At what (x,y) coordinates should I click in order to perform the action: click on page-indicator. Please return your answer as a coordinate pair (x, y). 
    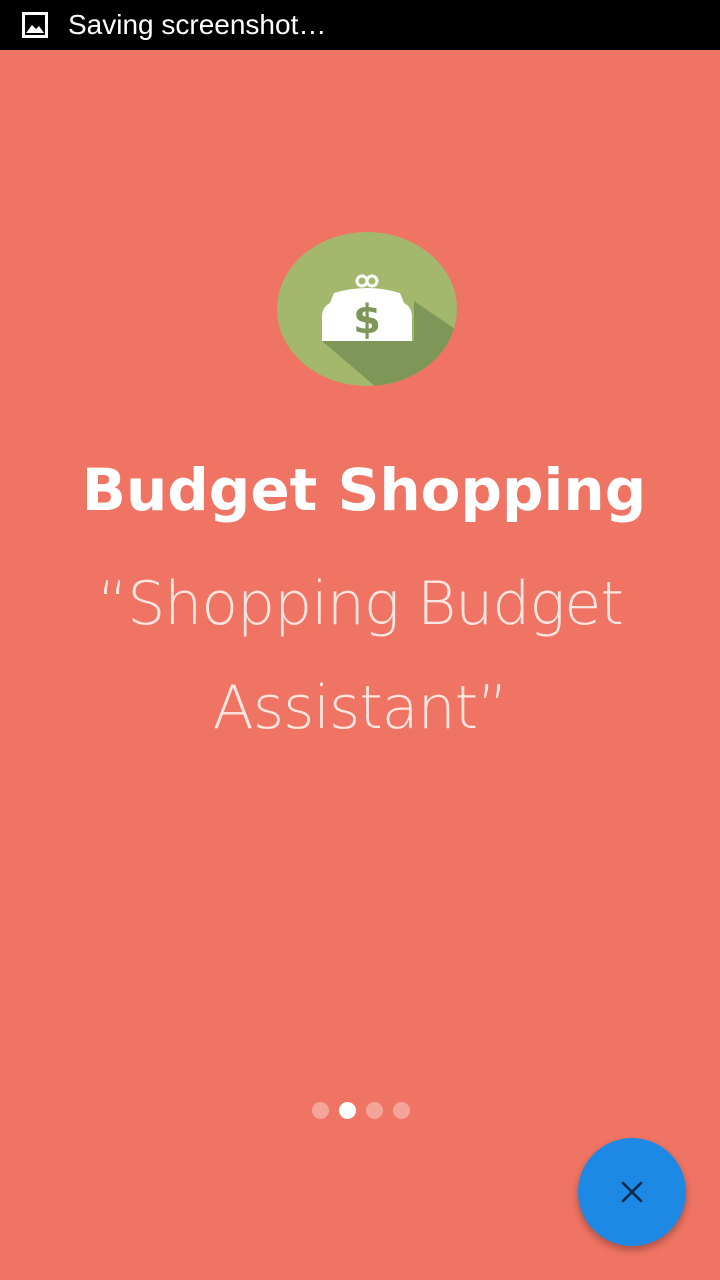
    Looking at the image, I should click on (360, 1112).